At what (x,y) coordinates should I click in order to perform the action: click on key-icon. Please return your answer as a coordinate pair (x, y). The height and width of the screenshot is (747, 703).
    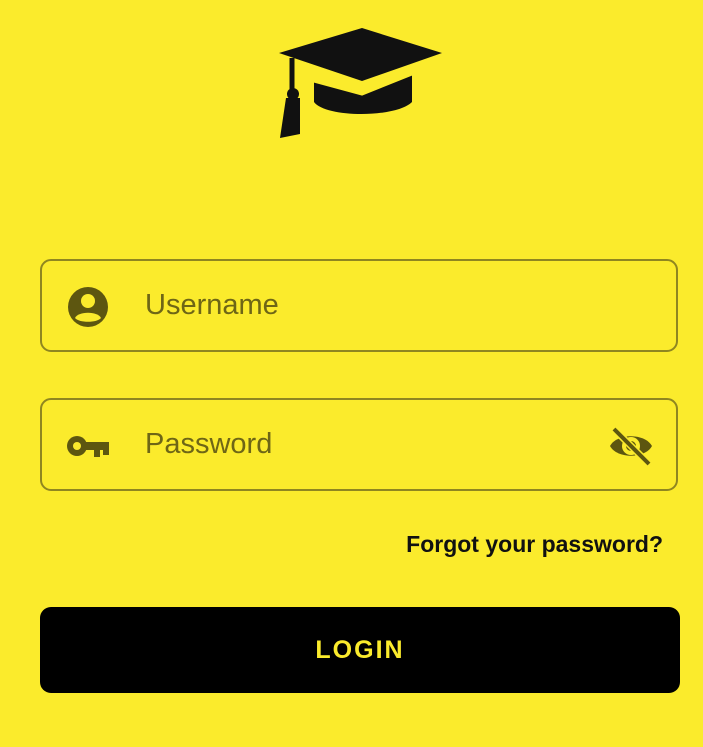
    Looking at the image, I should click on (88, 446).